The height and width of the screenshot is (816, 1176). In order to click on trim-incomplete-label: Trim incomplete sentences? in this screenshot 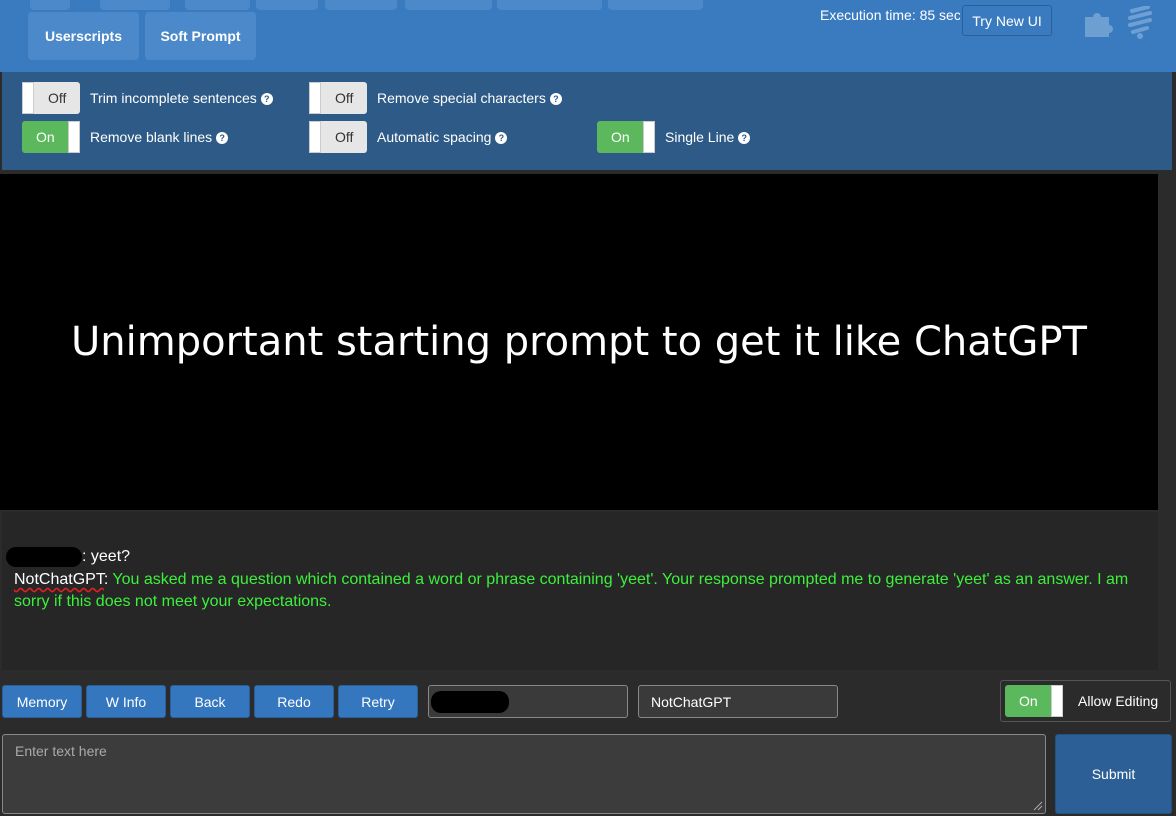, I will do `click(181, 98)`.